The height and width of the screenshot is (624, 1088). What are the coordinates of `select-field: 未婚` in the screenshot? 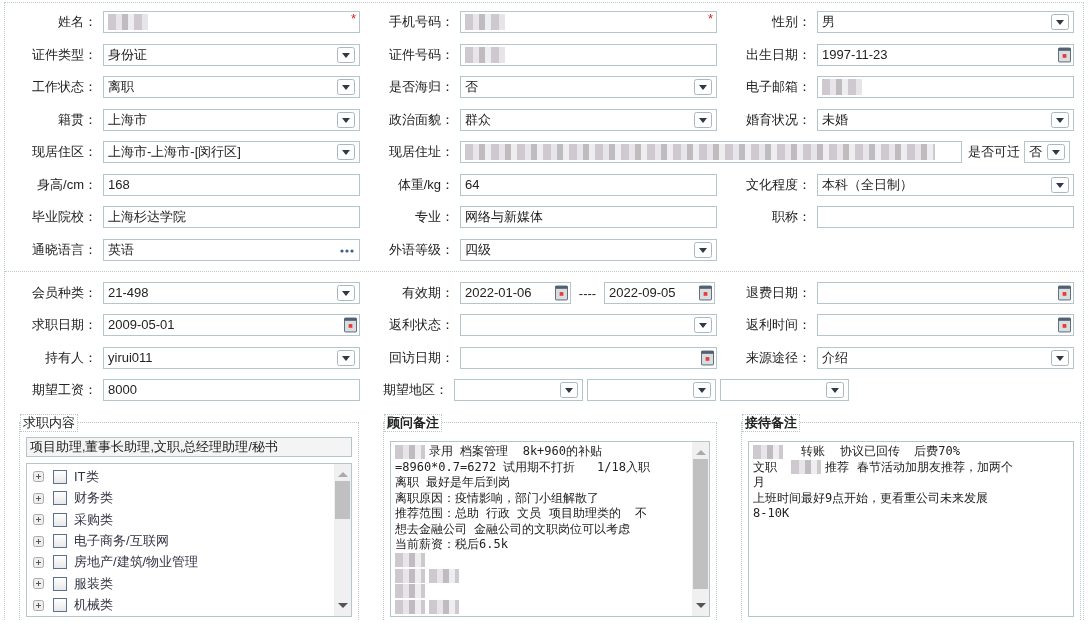 It's located at (945, 119).